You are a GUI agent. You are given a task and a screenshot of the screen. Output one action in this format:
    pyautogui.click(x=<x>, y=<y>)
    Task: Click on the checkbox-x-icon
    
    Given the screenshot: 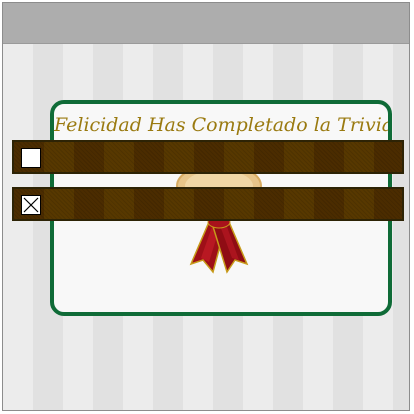 What is the action you would take?
    pyautogui.click(x=31, y=205)
    